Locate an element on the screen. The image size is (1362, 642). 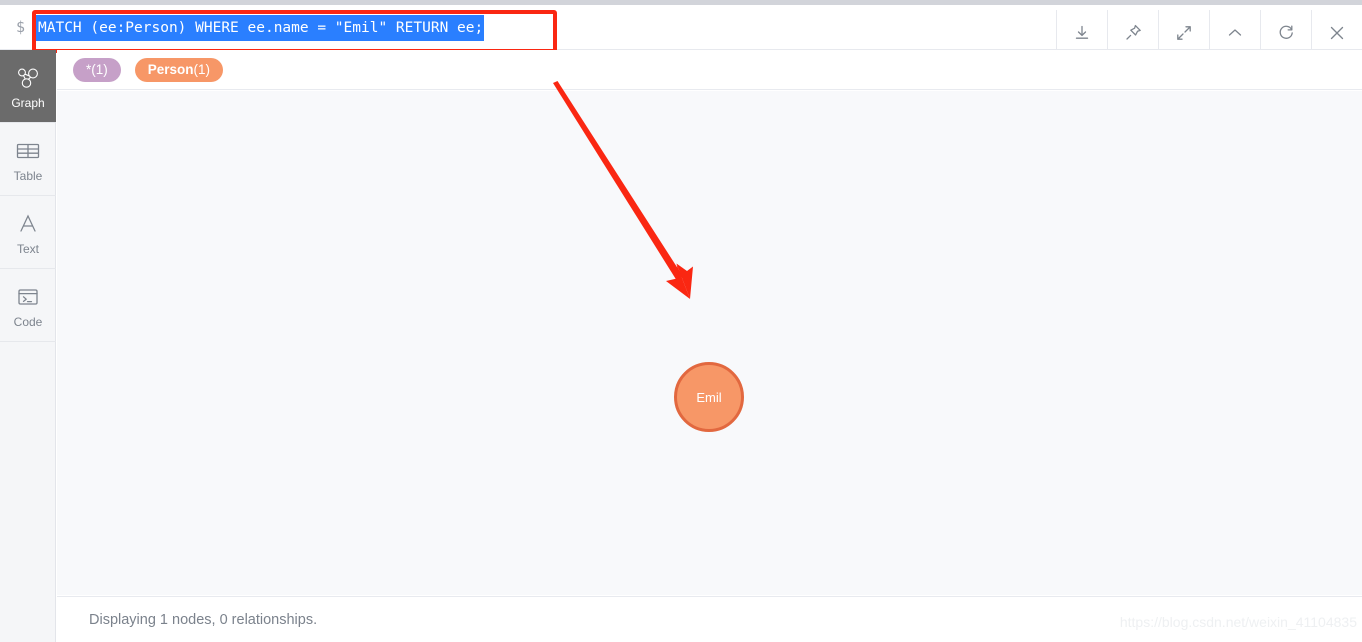
chevron-up-icon is located at coordinates (1235, 33).